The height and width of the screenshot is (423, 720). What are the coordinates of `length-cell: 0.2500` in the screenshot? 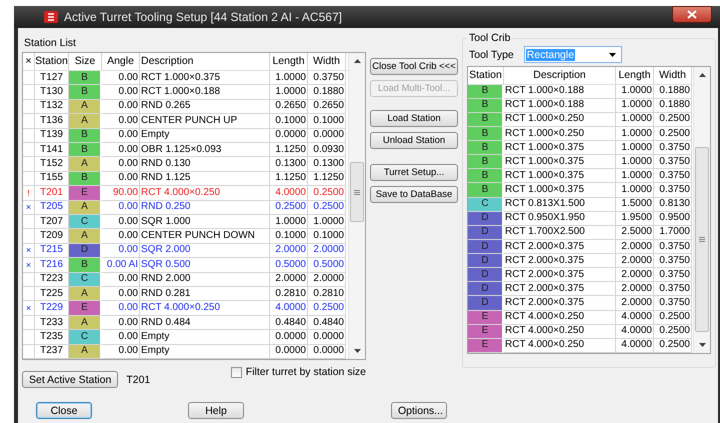 It's located at (289, 207).